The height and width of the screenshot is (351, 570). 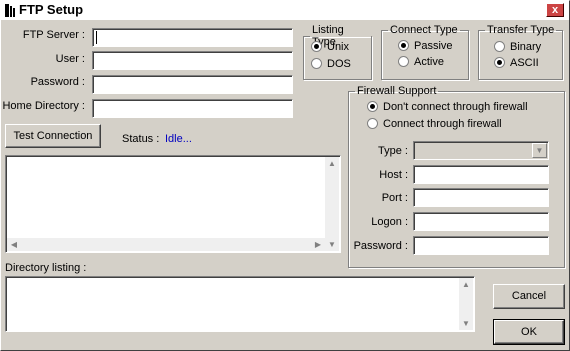 I want to click on firewall-host-label: Host :, so click(x=393, y=175).